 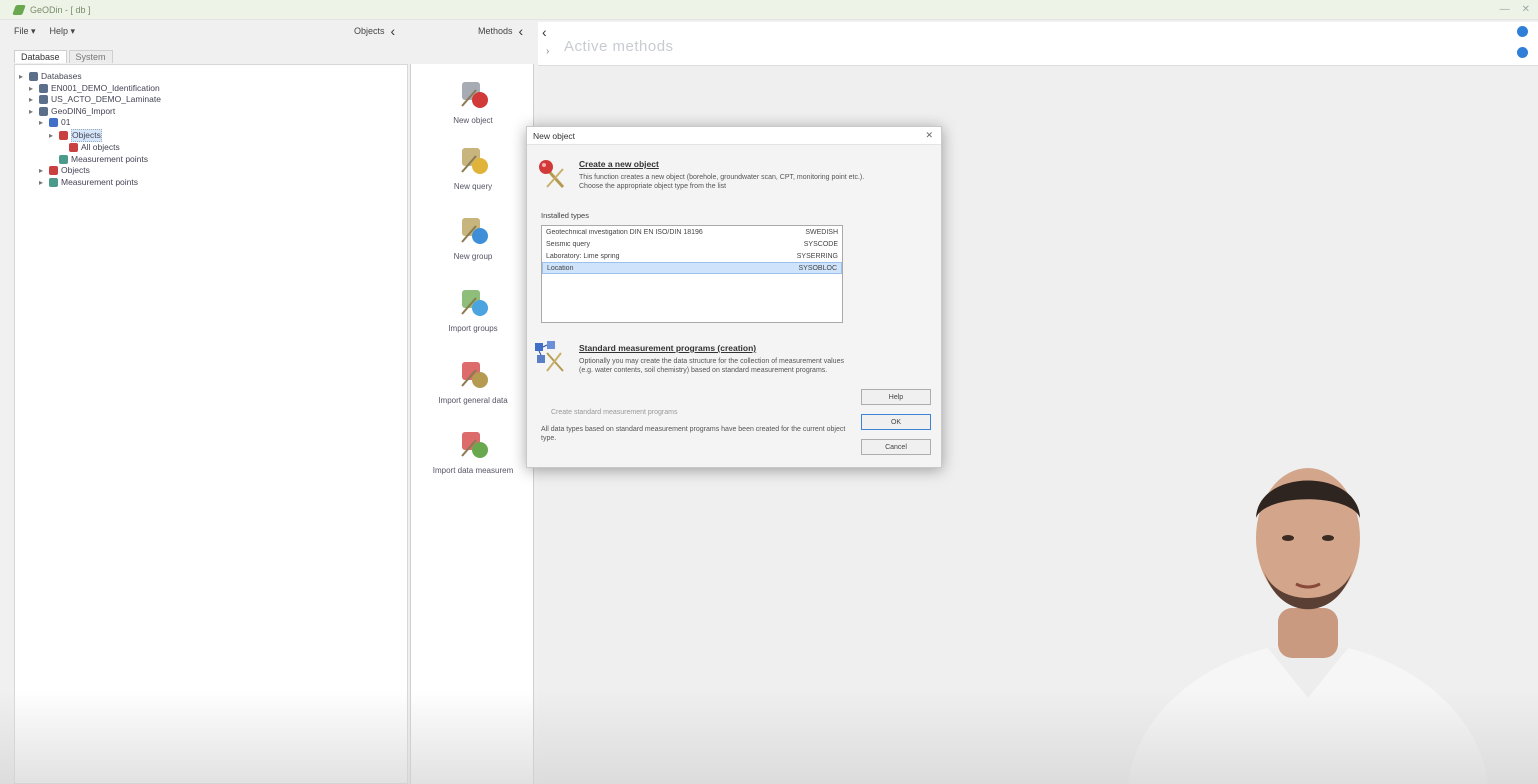 I want to click on tab-system: System, so click(x=90, y=56).